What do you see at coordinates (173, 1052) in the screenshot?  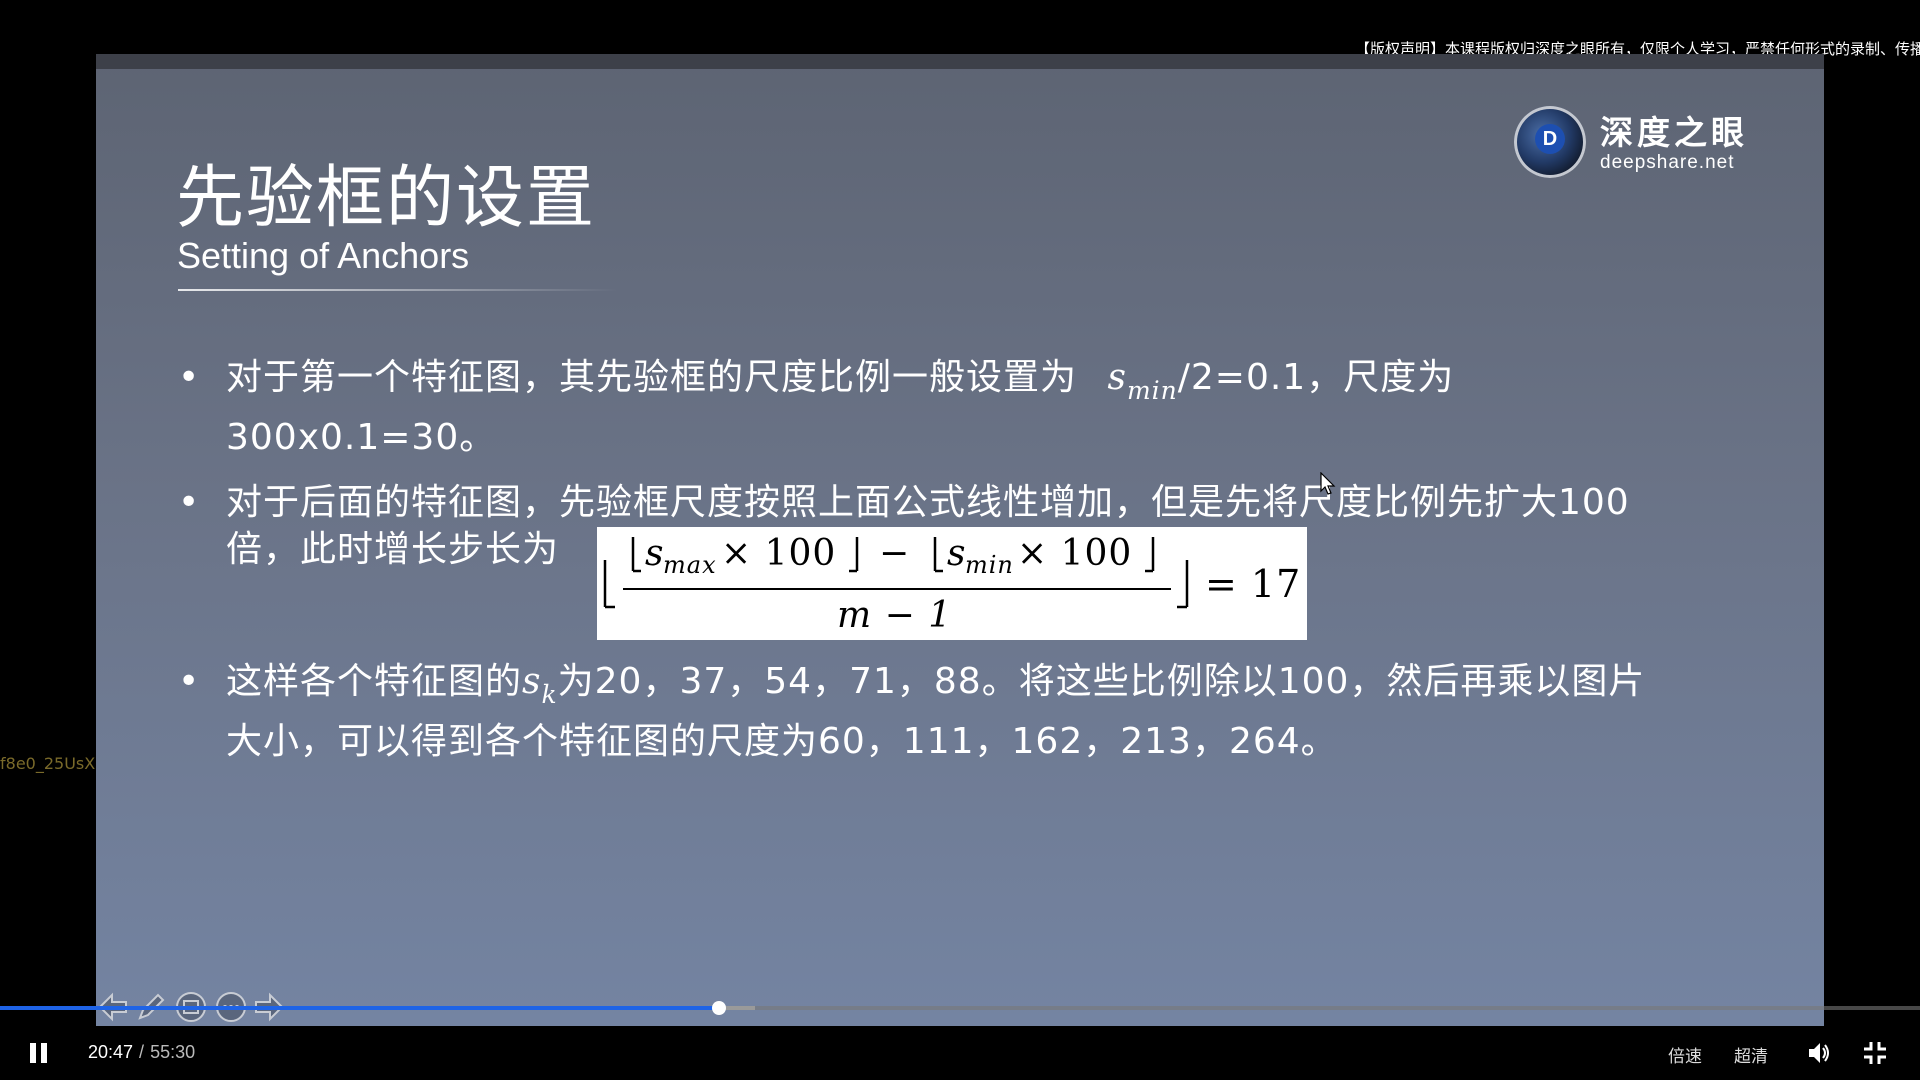 I see `duration: 55:30` at bounding box center [173, 1052].